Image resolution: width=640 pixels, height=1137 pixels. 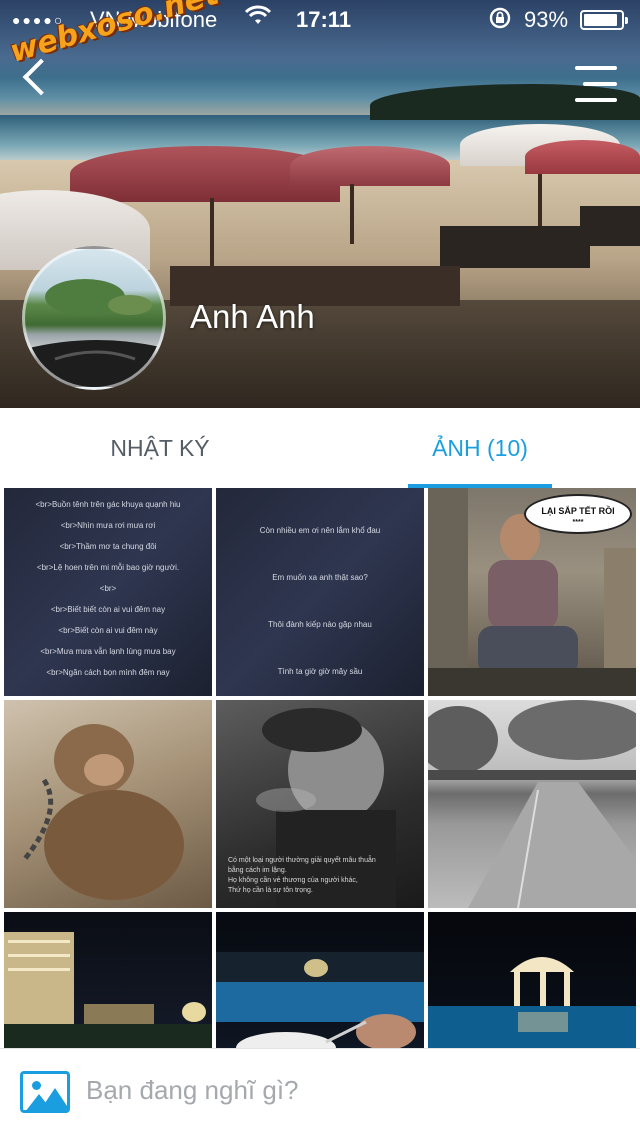 What do you see at coordinates (108, 567) in the screenshot?
I see `poem-line: <br>Lệ hoen trên mi mỗi bao giờ người.` at bounding box center [108, 567].